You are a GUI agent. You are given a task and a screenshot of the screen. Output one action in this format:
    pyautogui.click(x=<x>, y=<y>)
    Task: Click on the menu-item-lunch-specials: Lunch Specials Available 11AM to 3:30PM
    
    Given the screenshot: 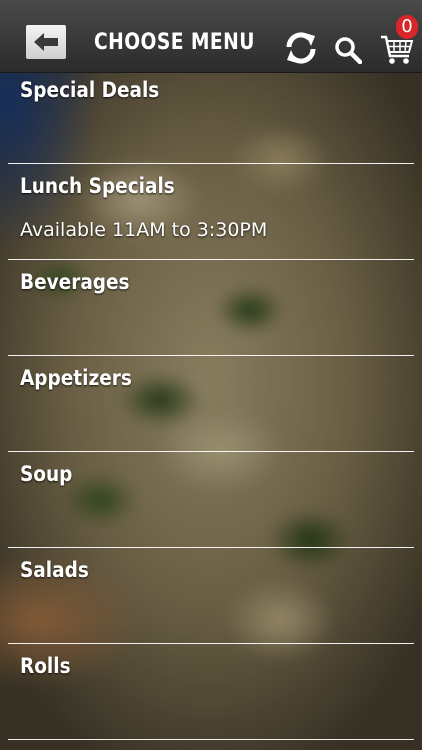 What is the action you would take?
    pyautogui.click(x=211, y=212)
    